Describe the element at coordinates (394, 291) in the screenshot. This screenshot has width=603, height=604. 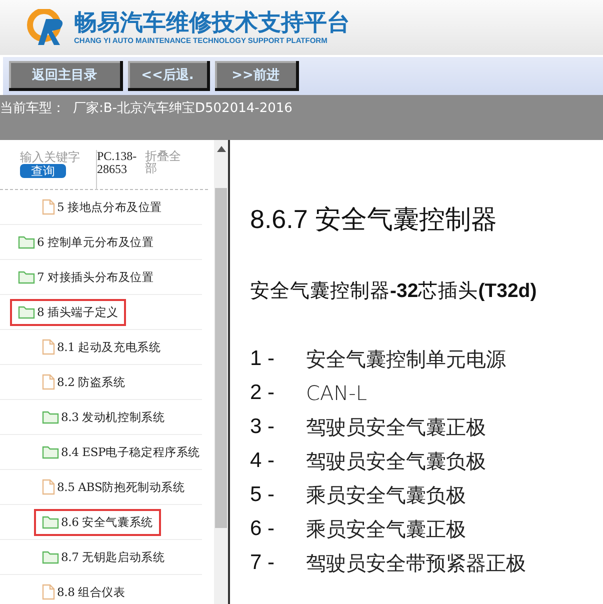
I see `connector-title: 安全气囊控制器-32芯插头(T32d)` at that location.